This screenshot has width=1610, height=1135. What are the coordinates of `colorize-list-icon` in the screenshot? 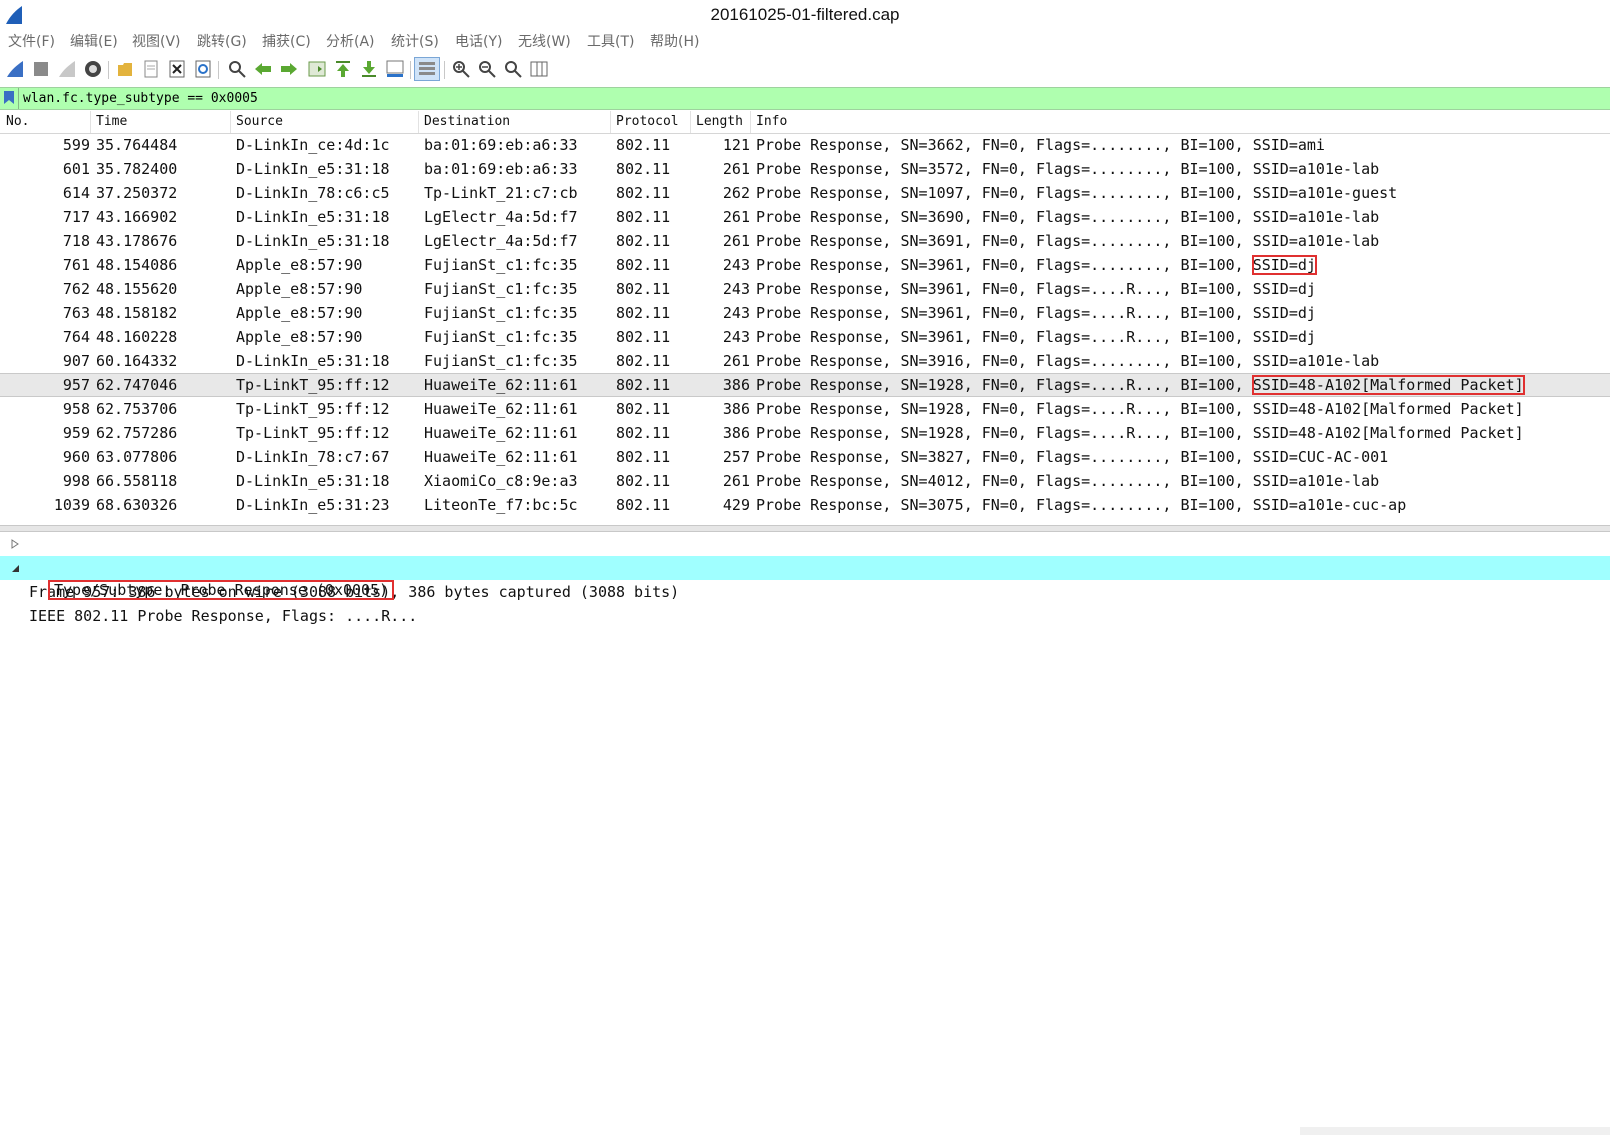 It's located at (427, 69).